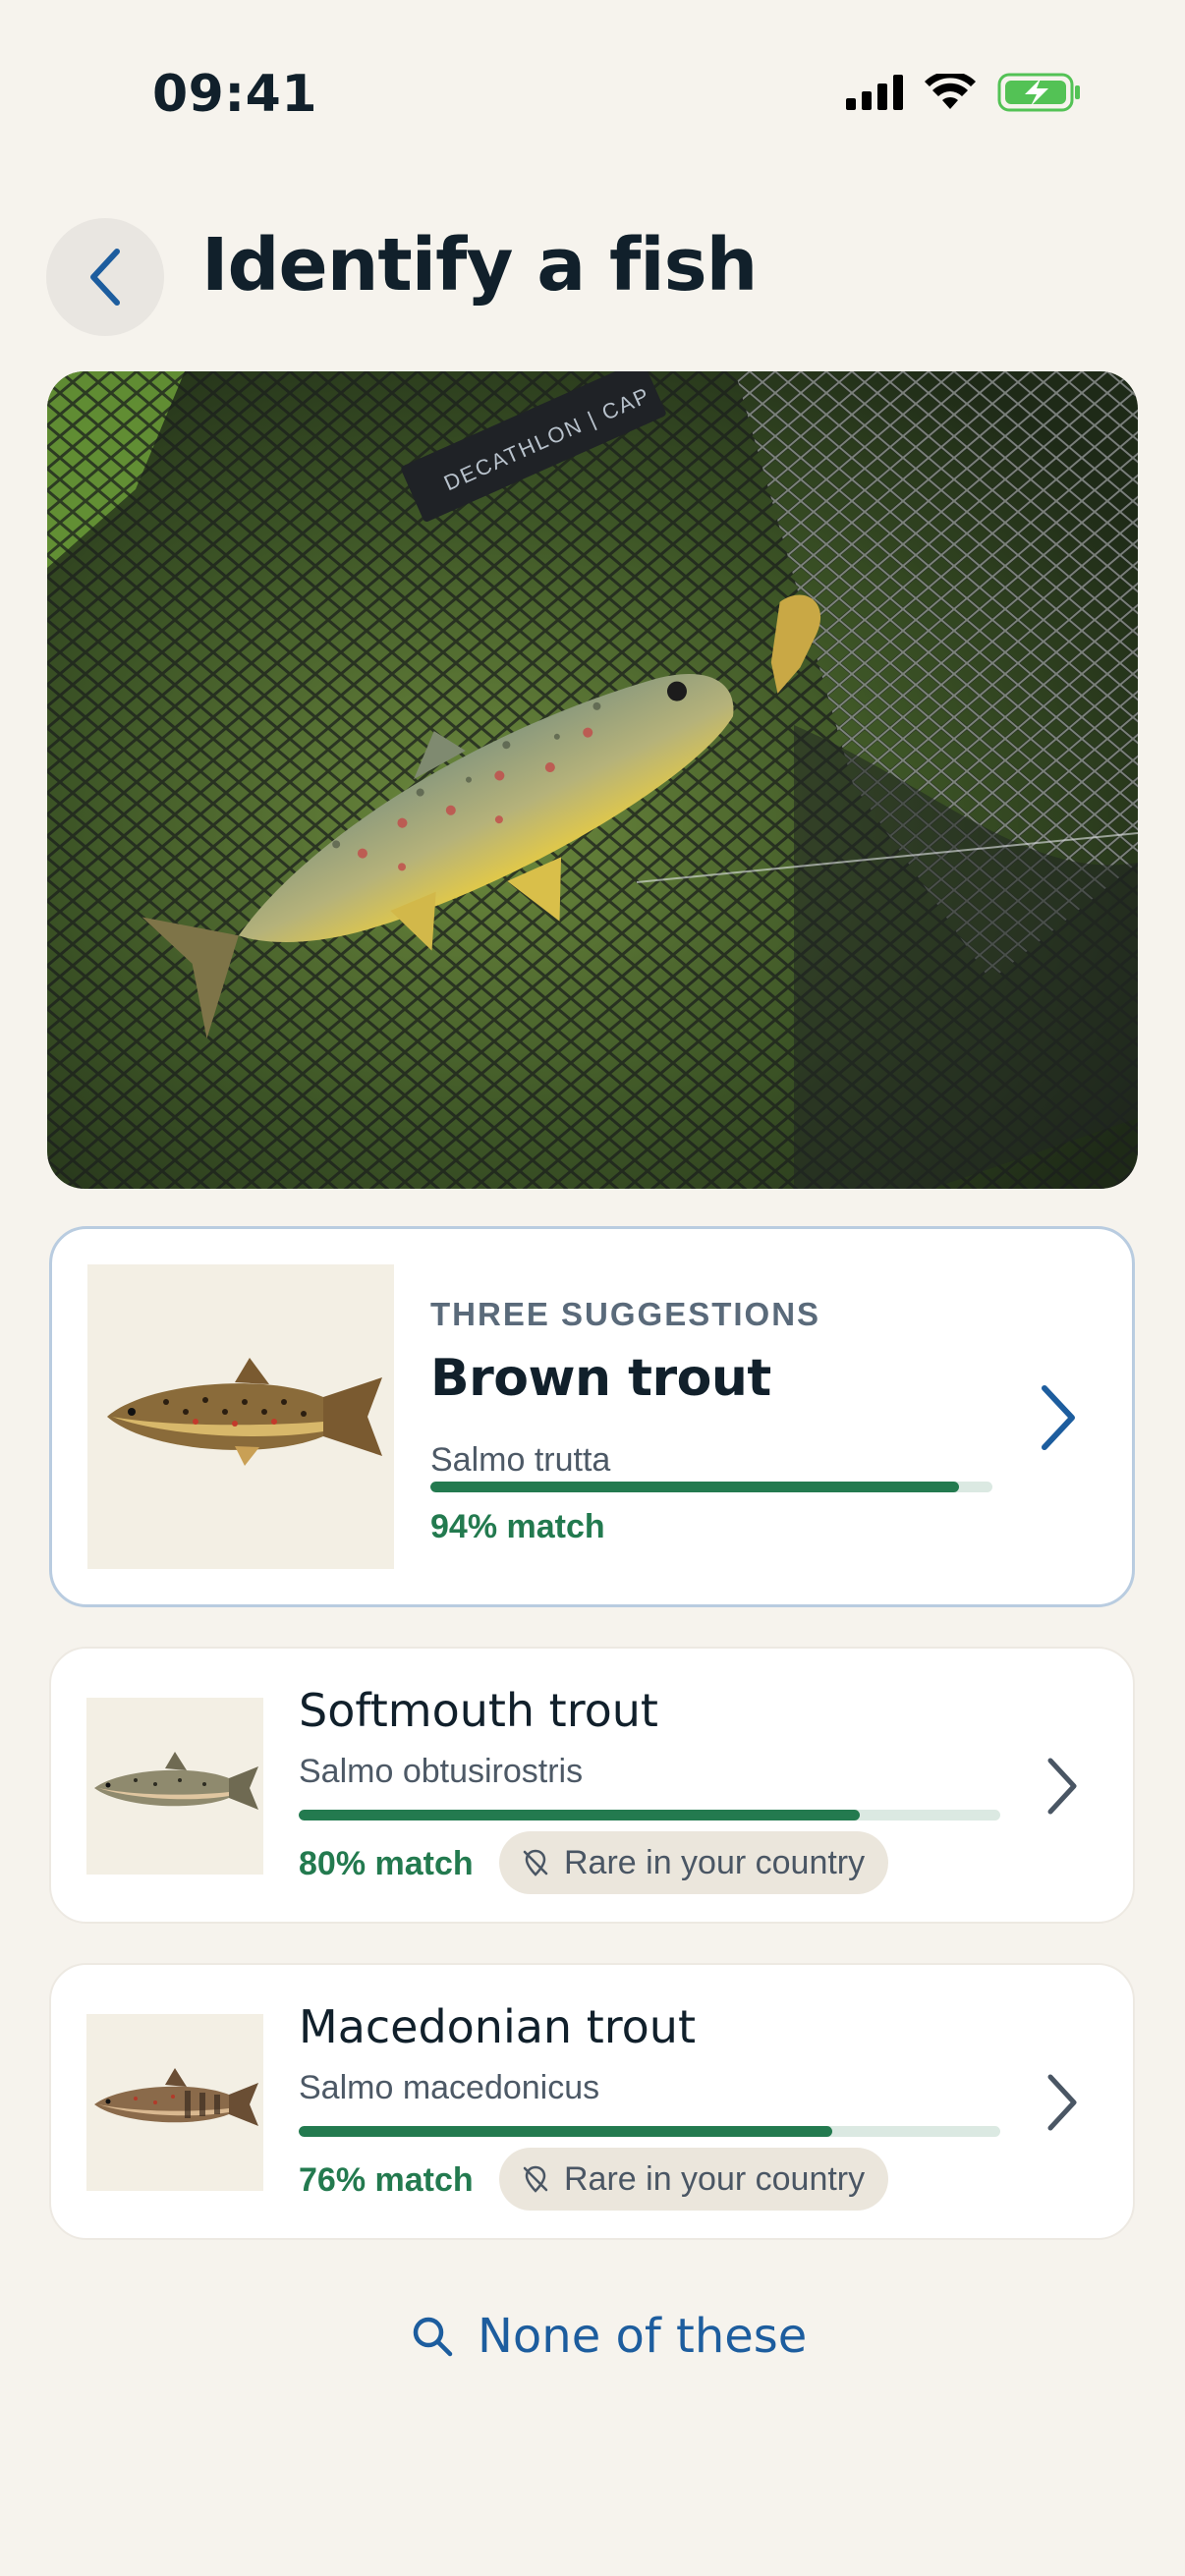 The image size is (1185, 2576). I want to click on signal-icon, so click(875, 92).